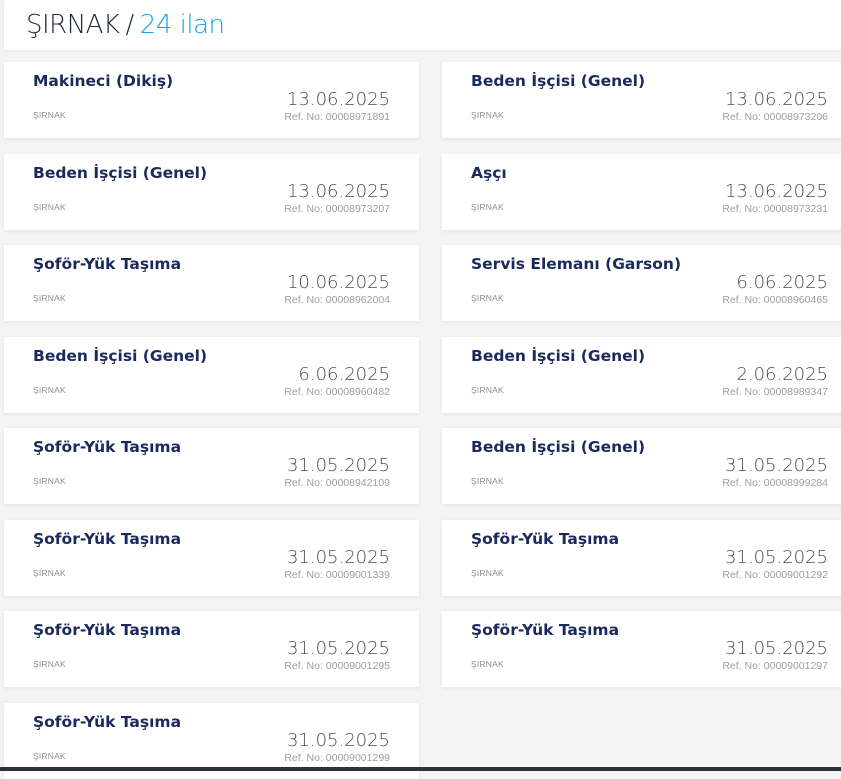  I want to click on job-date: 10.06.2025, so click(338, 282).